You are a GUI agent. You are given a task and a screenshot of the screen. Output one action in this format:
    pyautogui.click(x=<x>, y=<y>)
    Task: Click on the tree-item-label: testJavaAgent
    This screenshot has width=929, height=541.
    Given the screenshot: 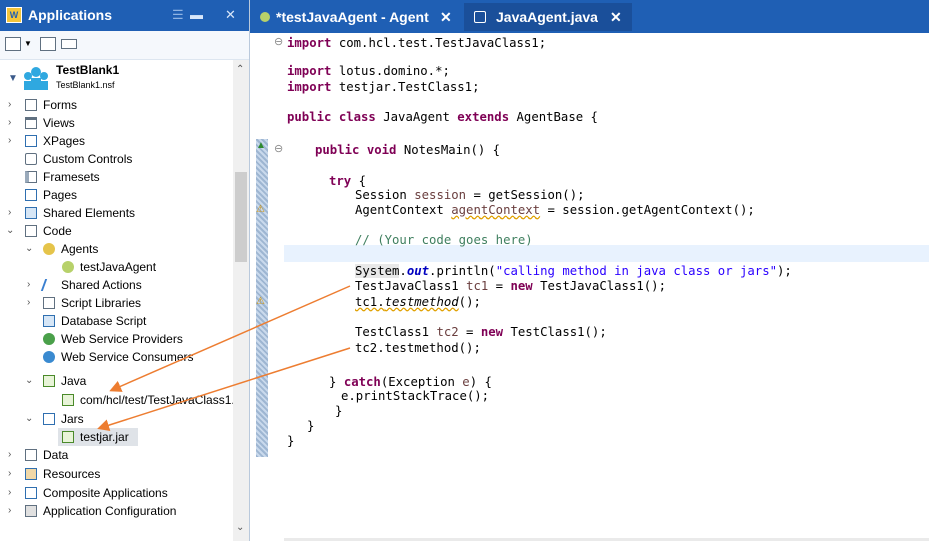 What is the action you would take?
    pyautogui.click(x=118, y=267)
    